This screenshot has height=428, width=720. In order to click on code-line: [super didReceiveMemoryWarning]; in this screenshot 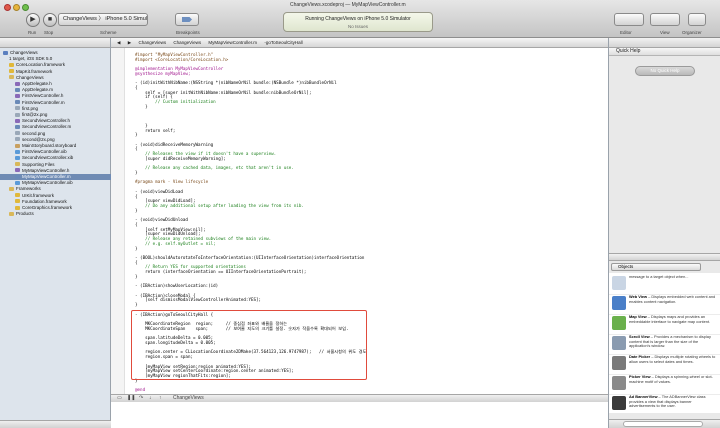, I will do `click(180, 158)`.